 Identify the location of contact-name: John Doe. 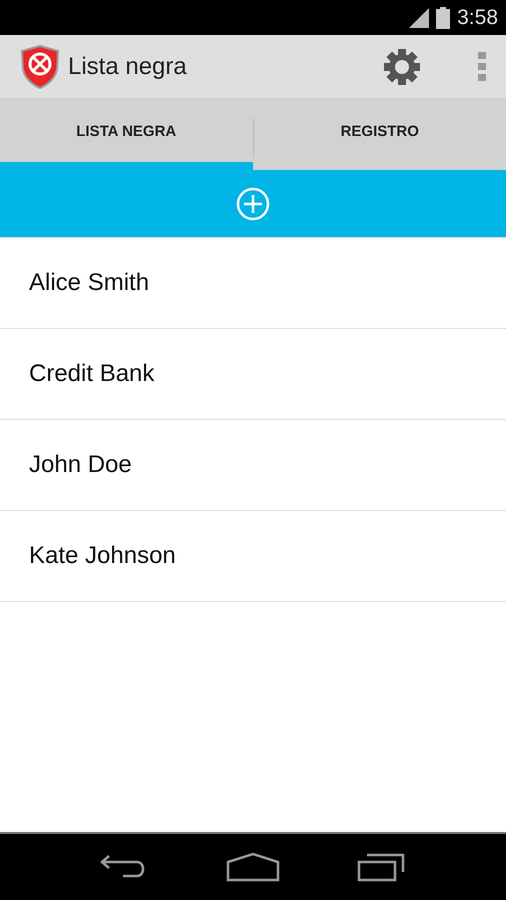
(80, 465).